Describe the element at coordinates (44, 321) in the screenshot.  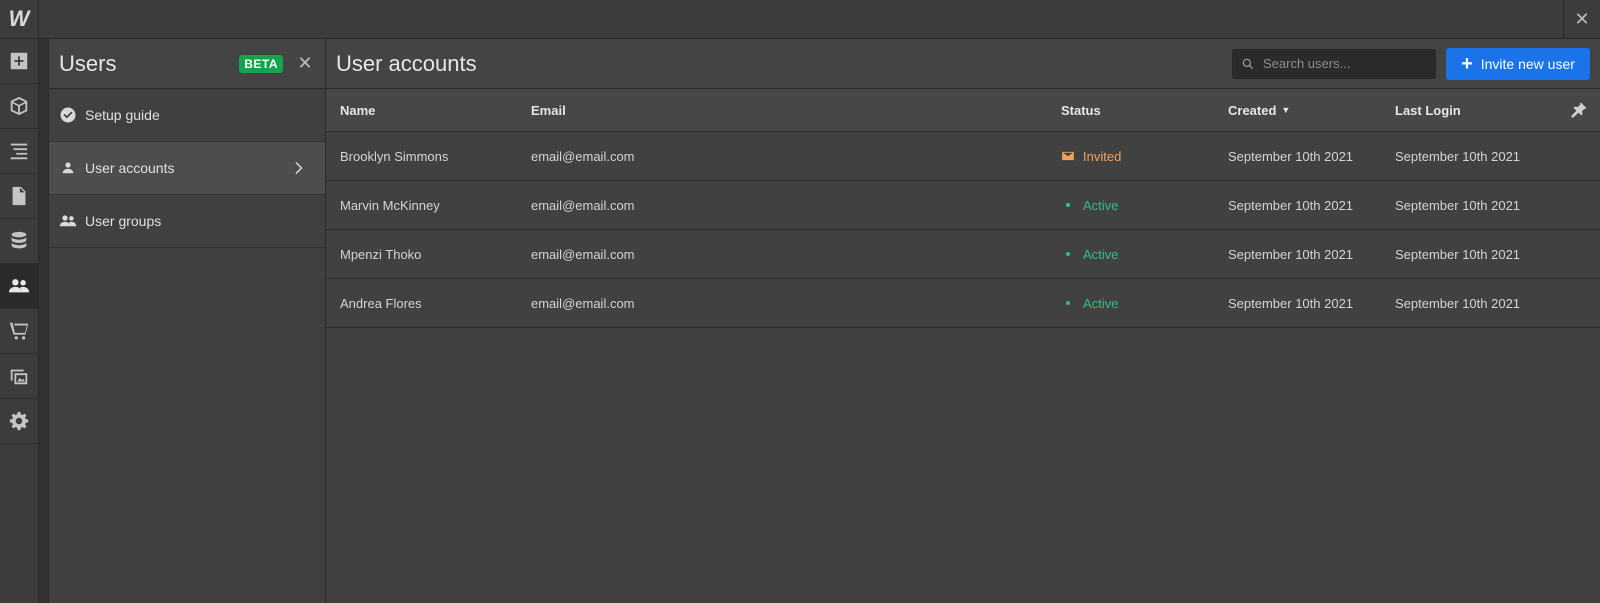
I see `panel-gutter` at that location.